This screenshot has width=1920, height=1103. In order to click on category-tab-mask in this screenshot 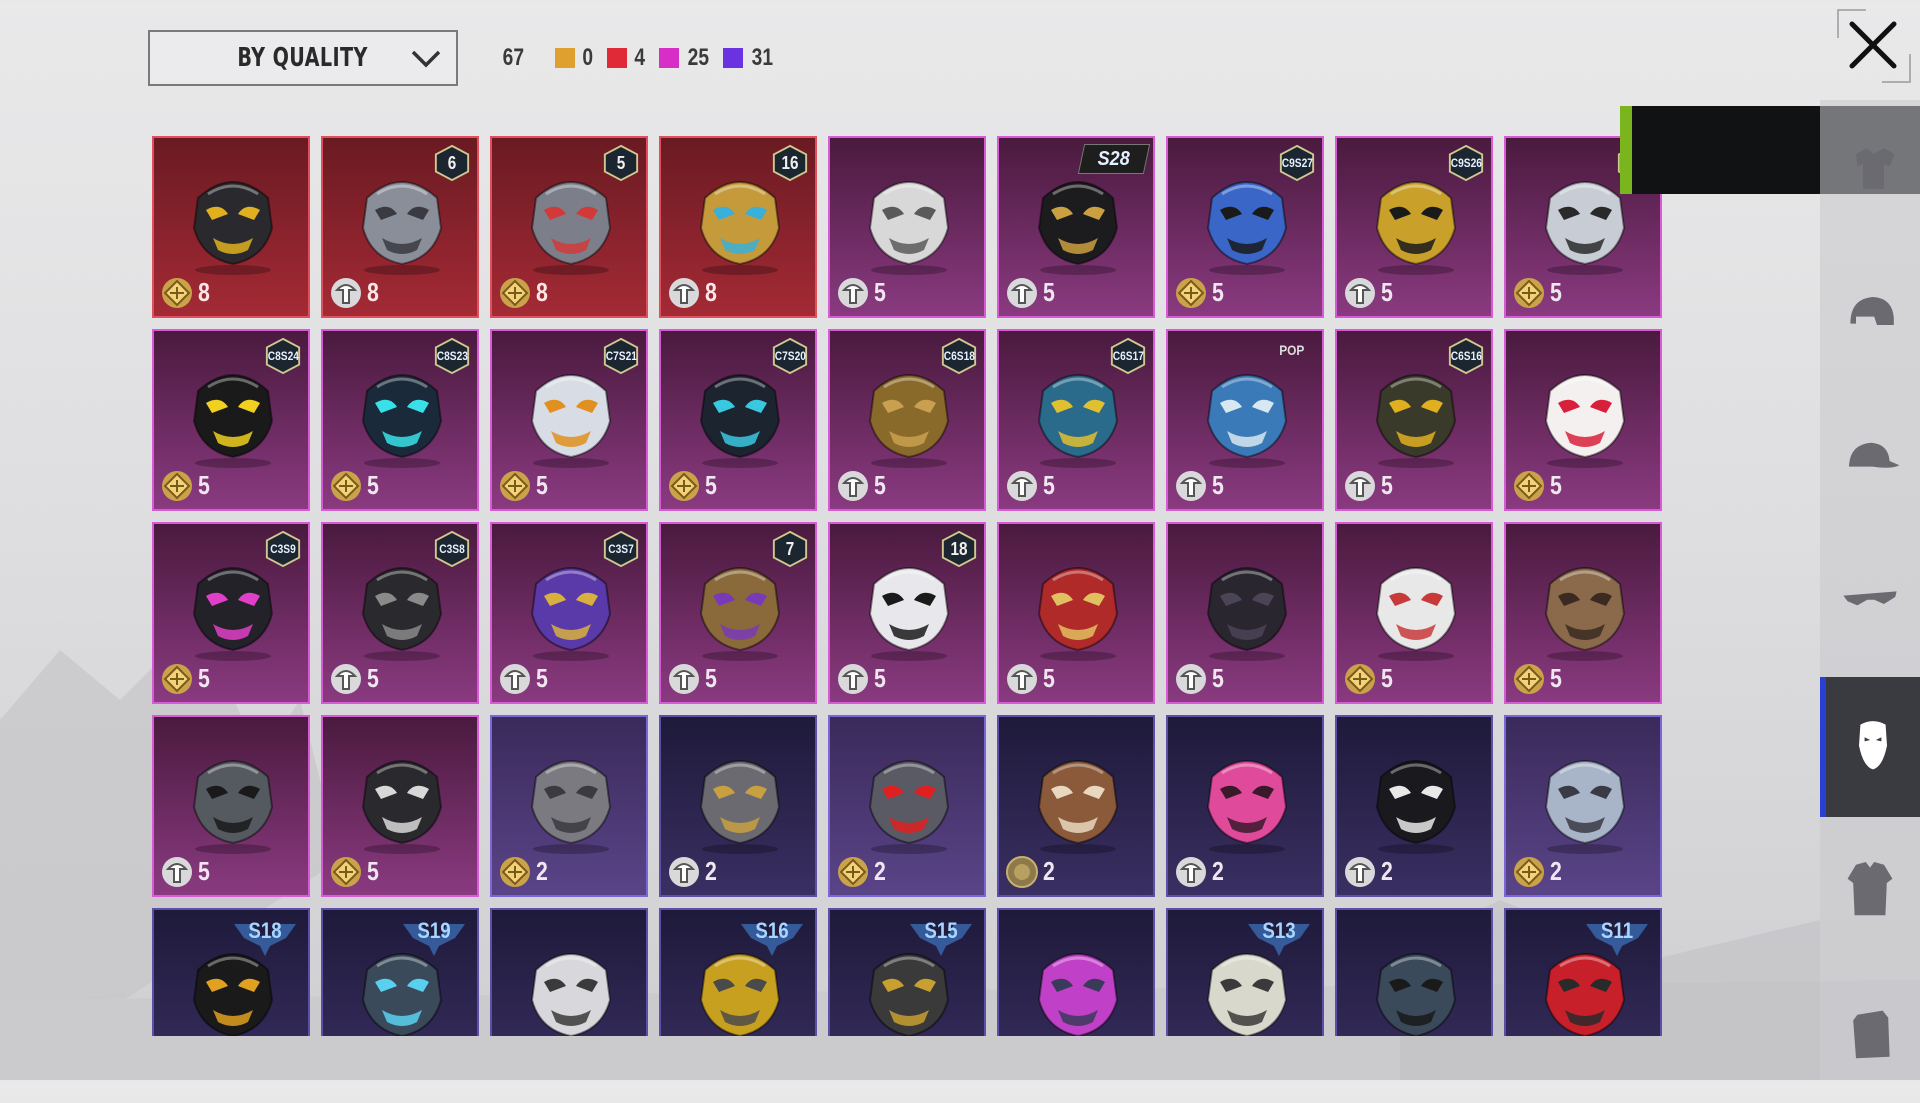, I will do `click(1870, 747)`.